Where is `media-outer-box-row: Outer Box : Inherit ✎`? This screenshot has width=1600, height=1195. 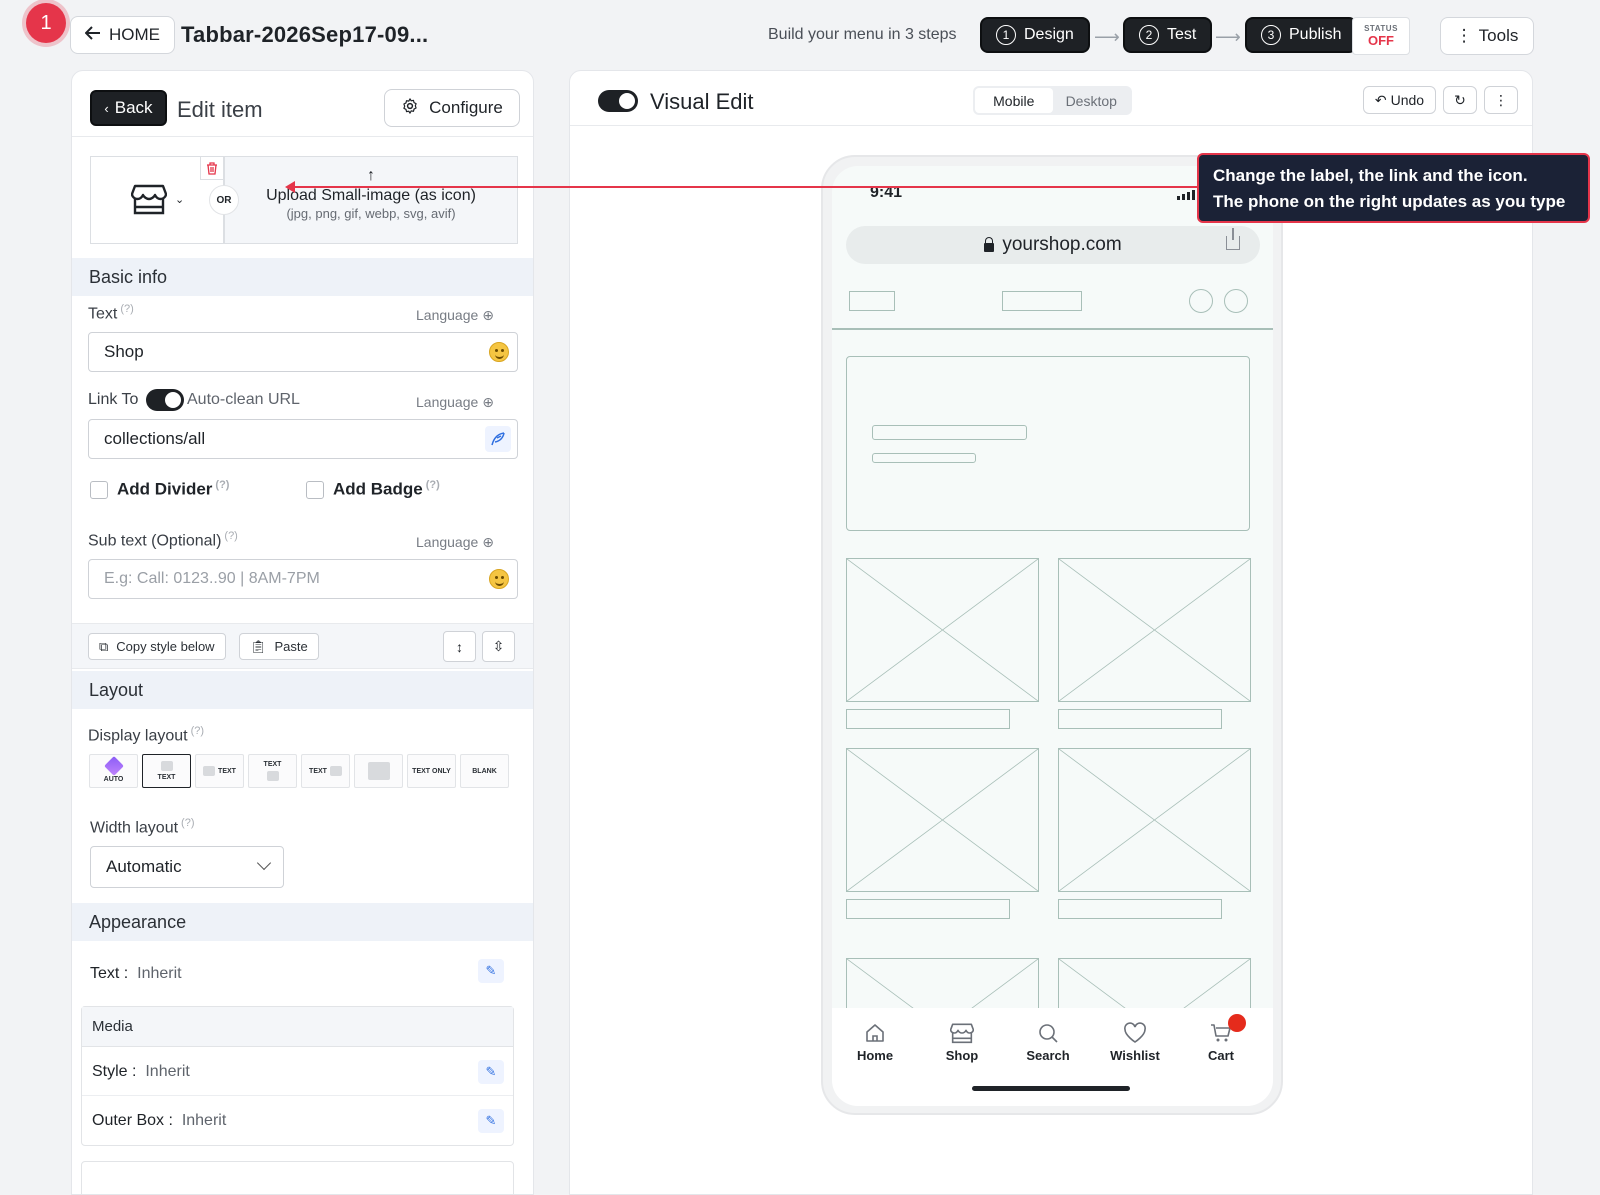
media-outer-box-row: Outer Box : Inherit ✎ is located at coordinates (297, 1120).